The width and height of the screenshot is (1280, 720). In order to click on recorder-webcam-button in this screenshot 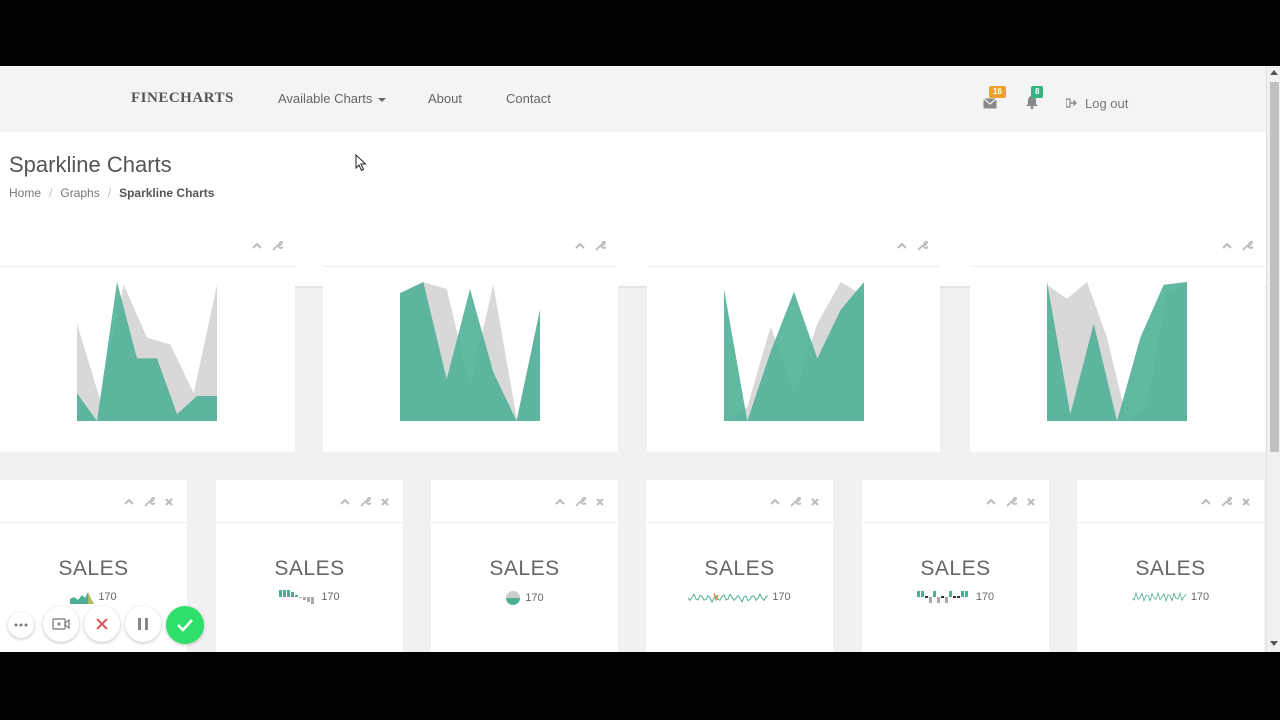, I will do `click(61, 624)`.